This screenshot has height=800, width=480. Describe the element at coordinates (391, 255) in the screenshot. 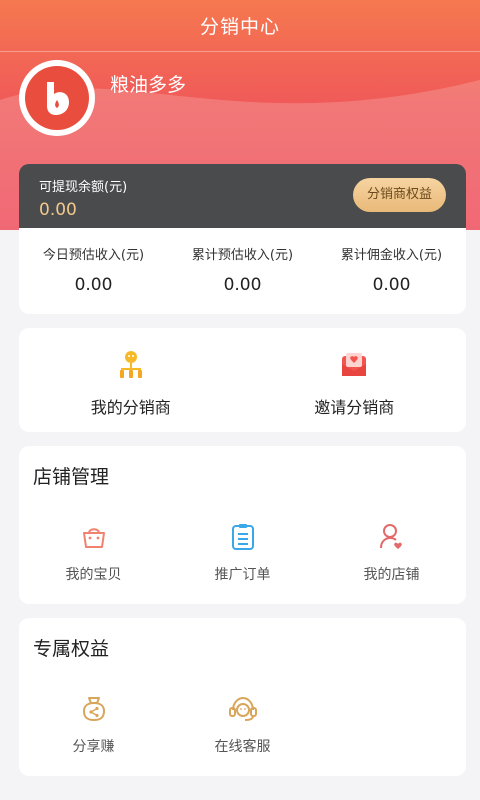

I see `stat-label: 累计佣金收入(元)` at that location.